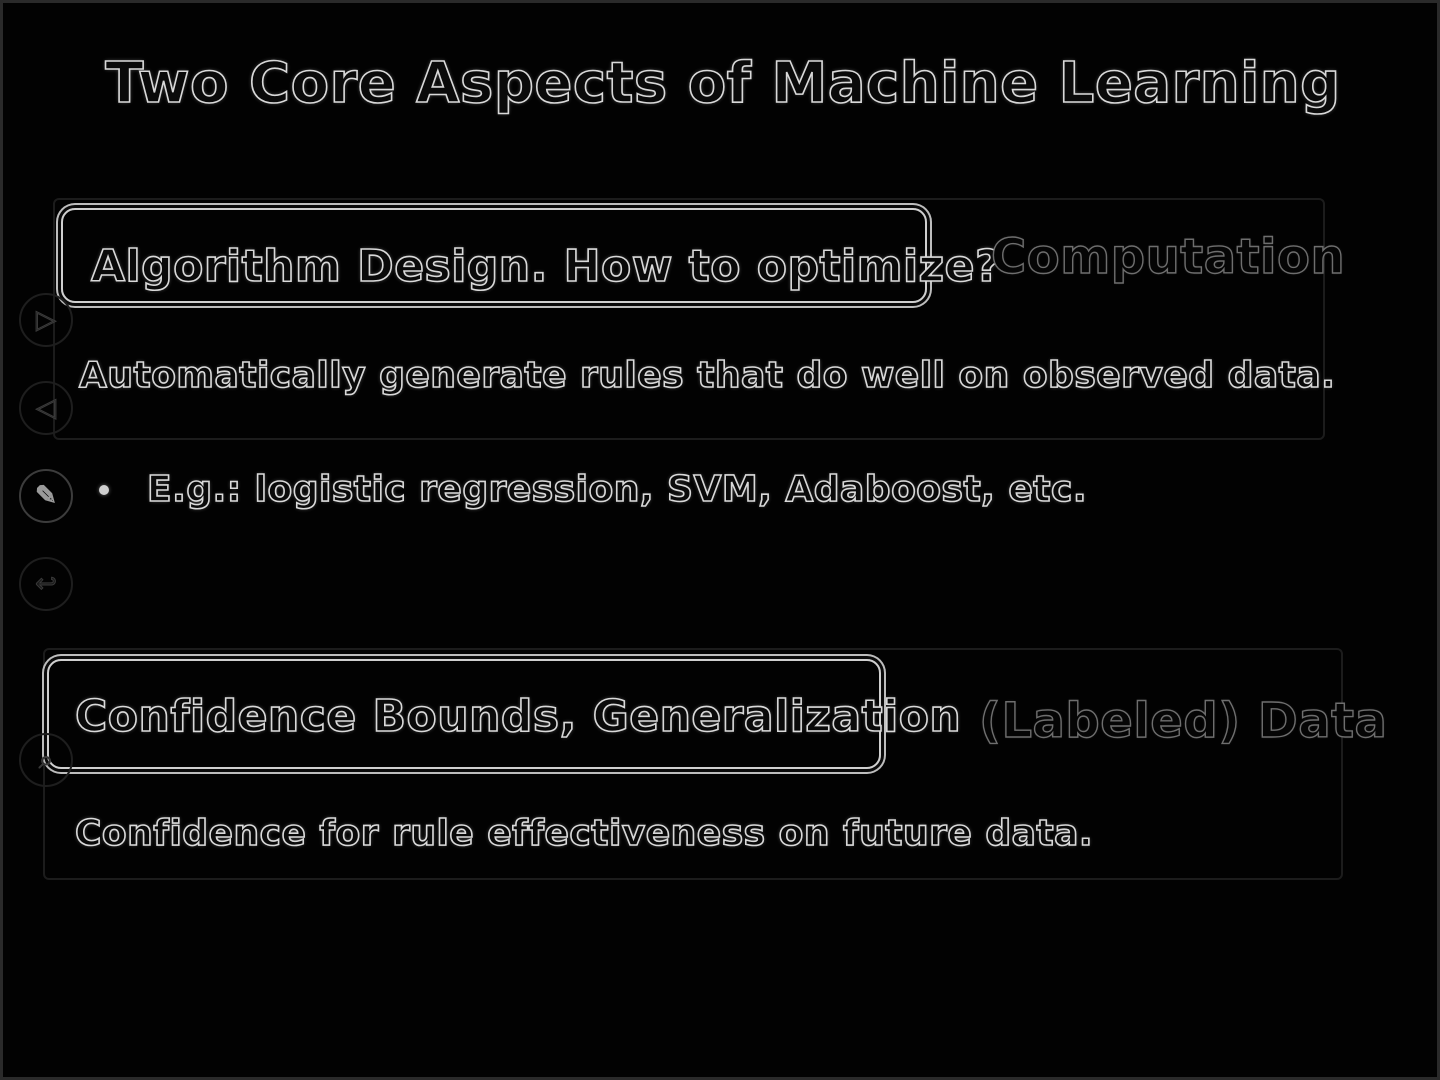 The width and height of the screenshot is (1440, 1080). Describe the element at coordinates (1168, 256) in the screenshot. I see `computation-label: Computation` at that location.